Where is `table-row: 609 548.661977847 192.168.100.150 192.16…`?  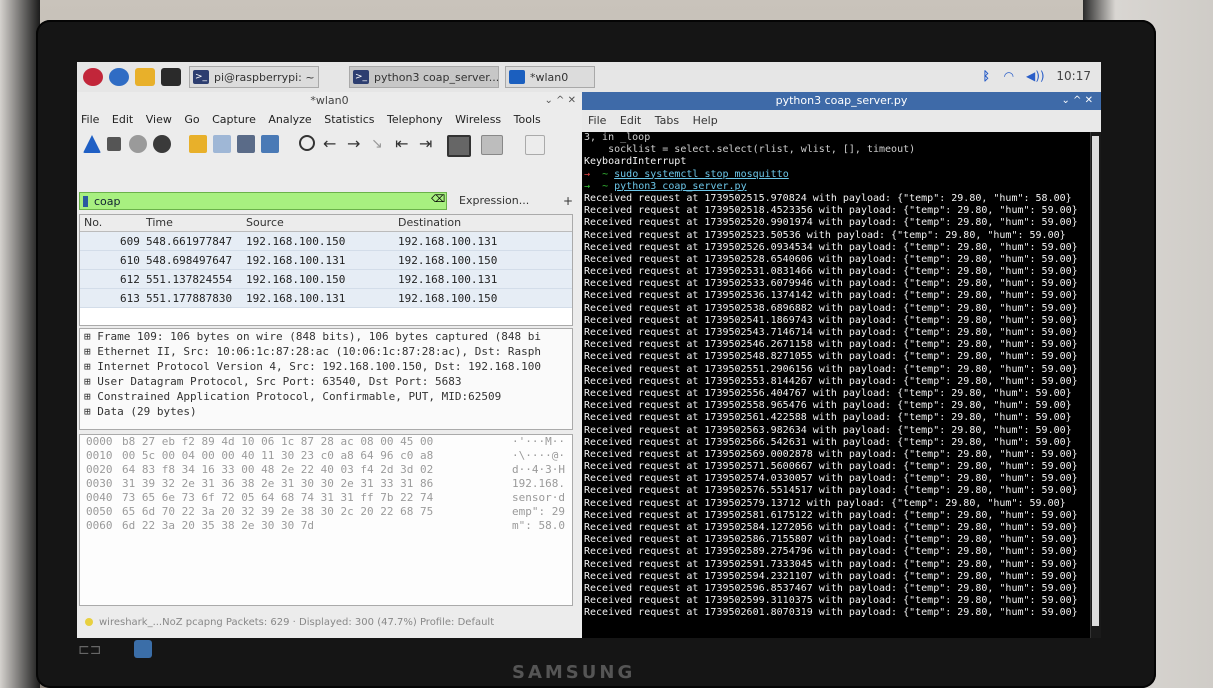
table-row: 609 548.661977847 192.168.100.150 192.16… is located at coordinates (326, 241).